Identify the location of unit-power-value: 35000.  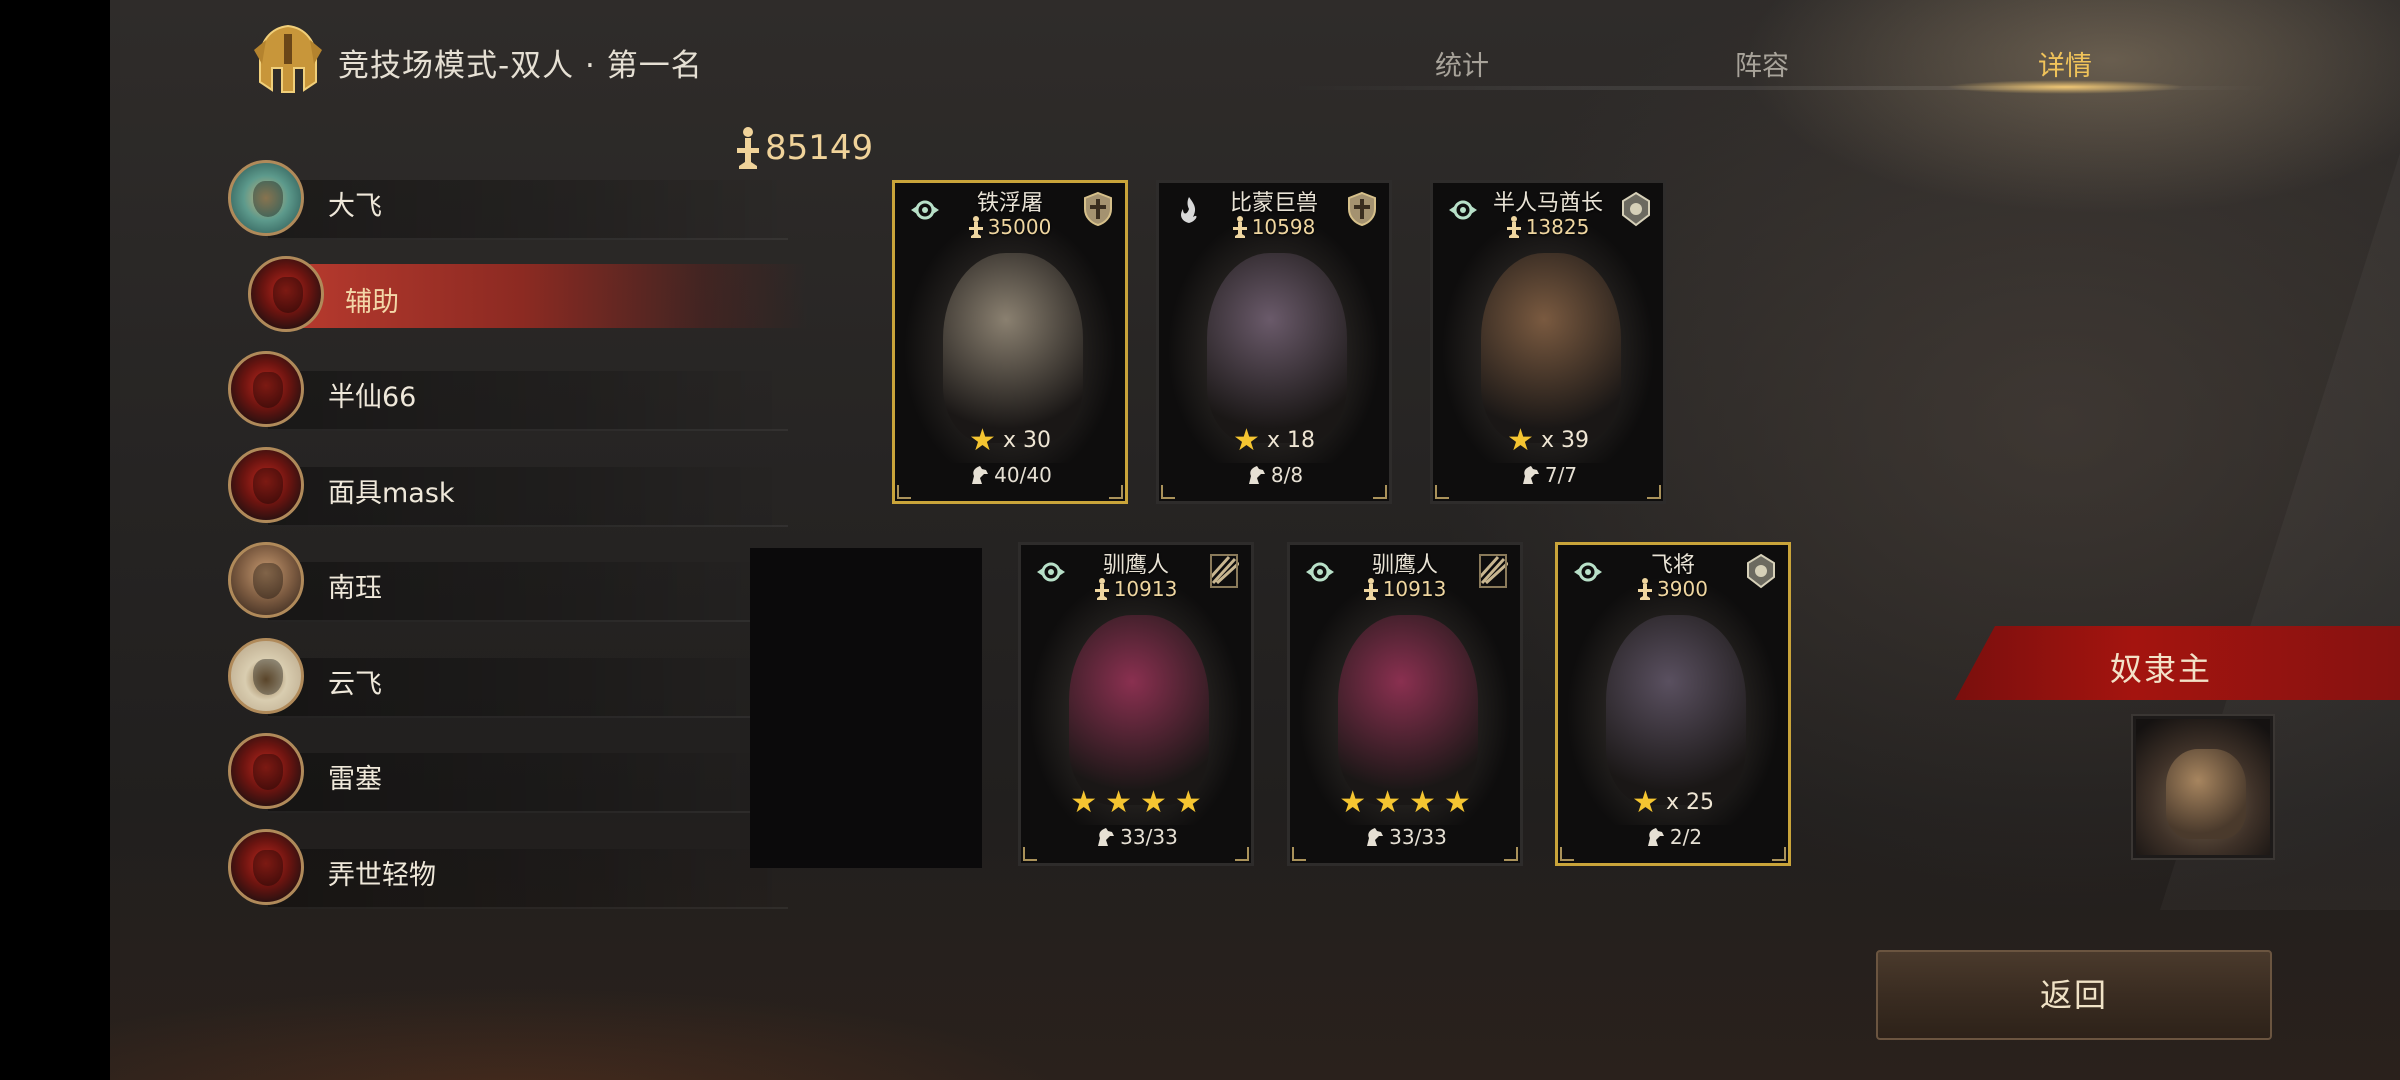
(1019, 227).